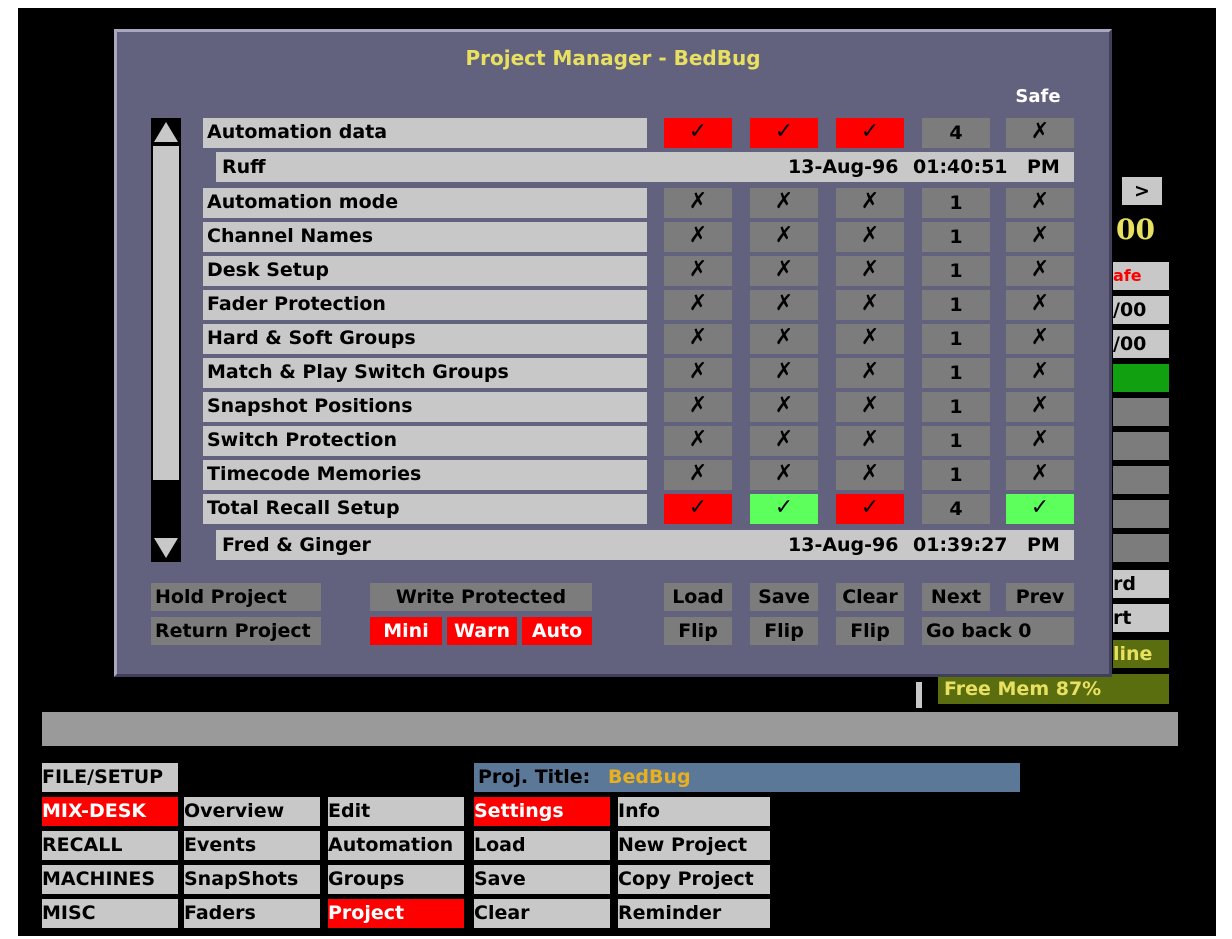  Describe the element at coordinates (166, 548) in the screenshot. I see `scroll-down-arrow-icon` at that location.